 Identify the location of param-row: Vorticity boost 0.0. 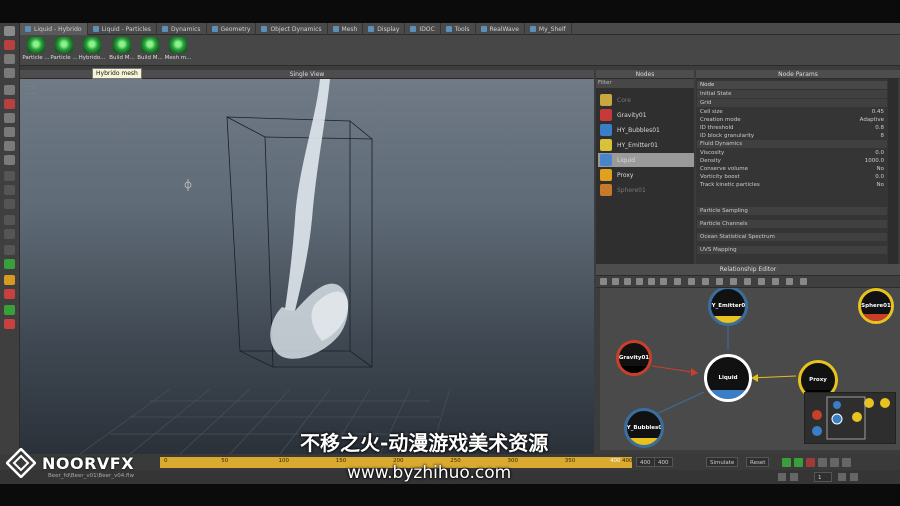
(792, 177).